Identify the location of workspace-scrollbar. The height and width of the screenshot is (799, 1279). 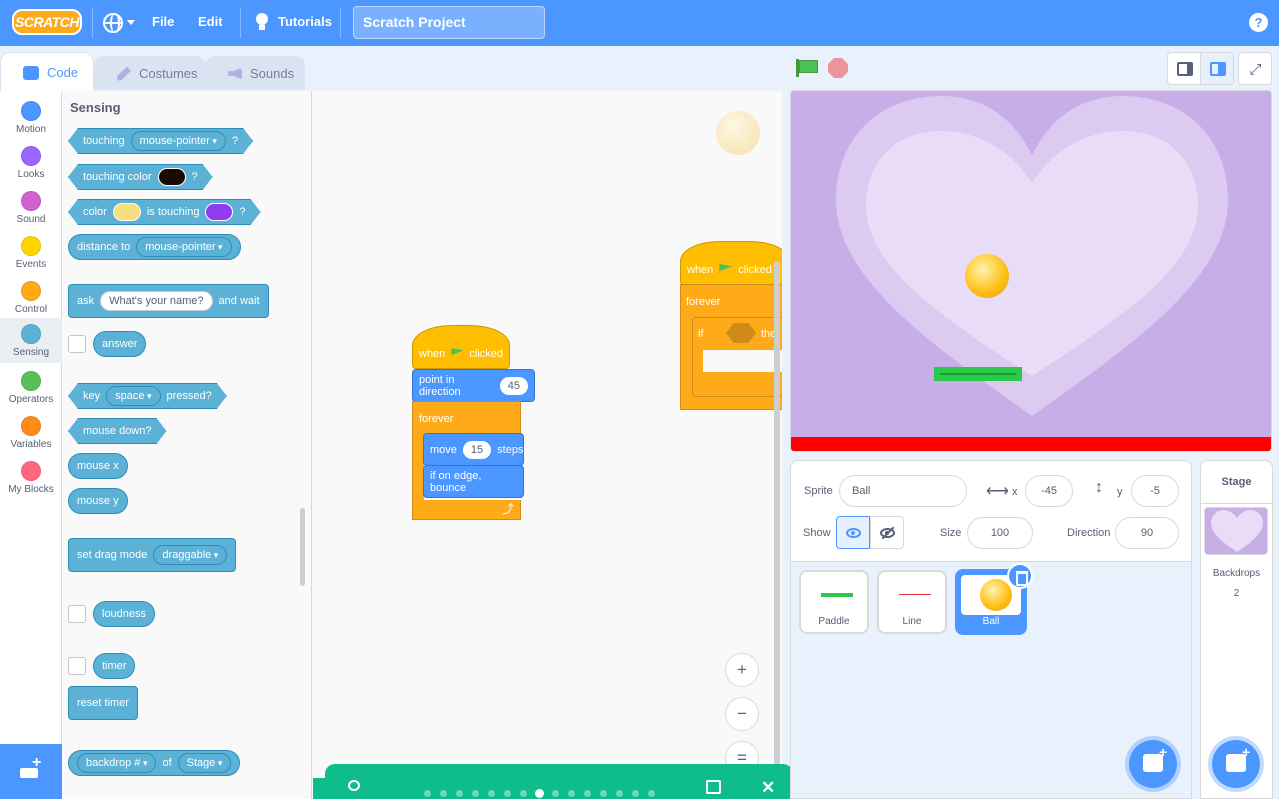
(777, 521).